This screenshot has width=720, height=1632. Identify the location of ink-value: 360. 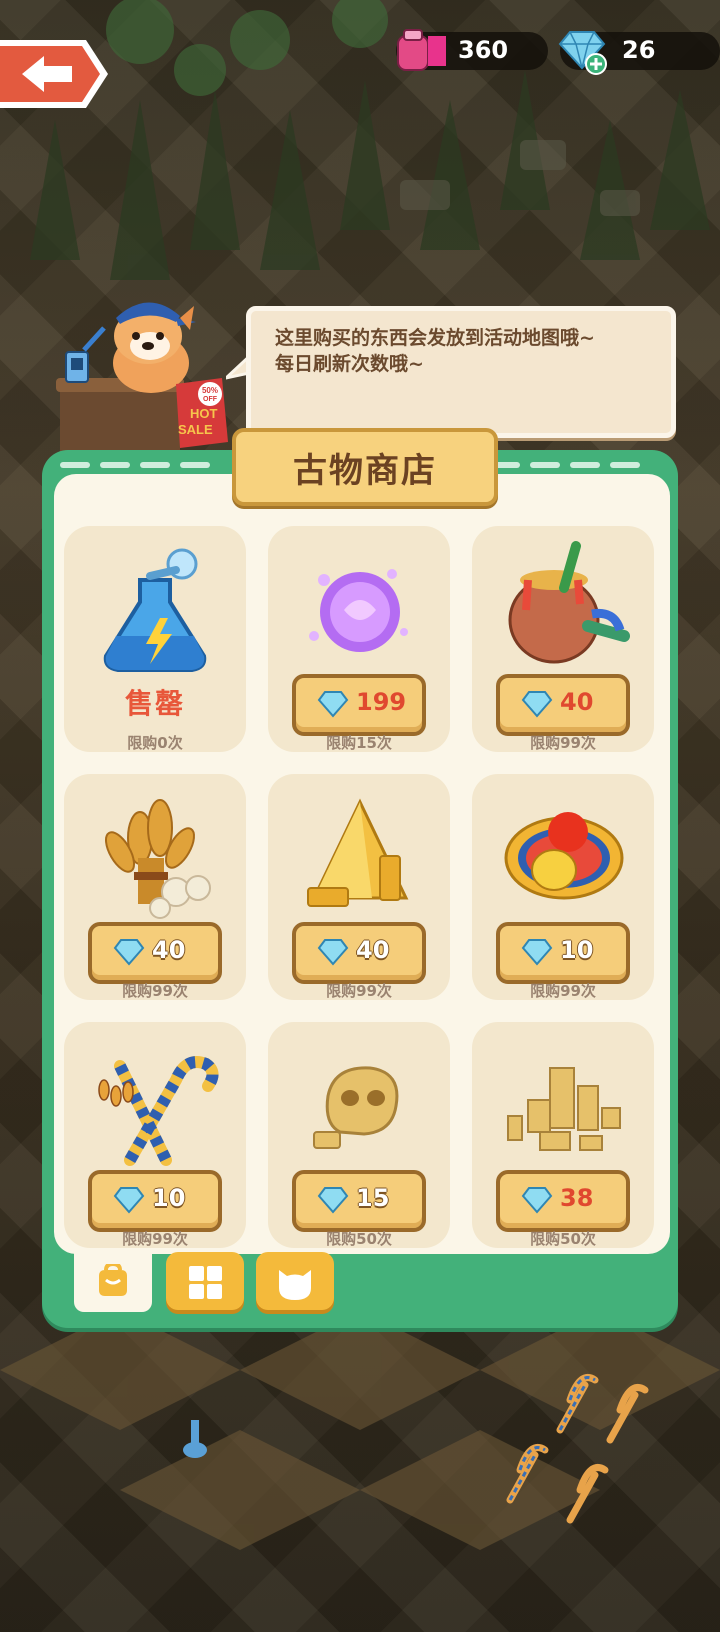
(483, 50).